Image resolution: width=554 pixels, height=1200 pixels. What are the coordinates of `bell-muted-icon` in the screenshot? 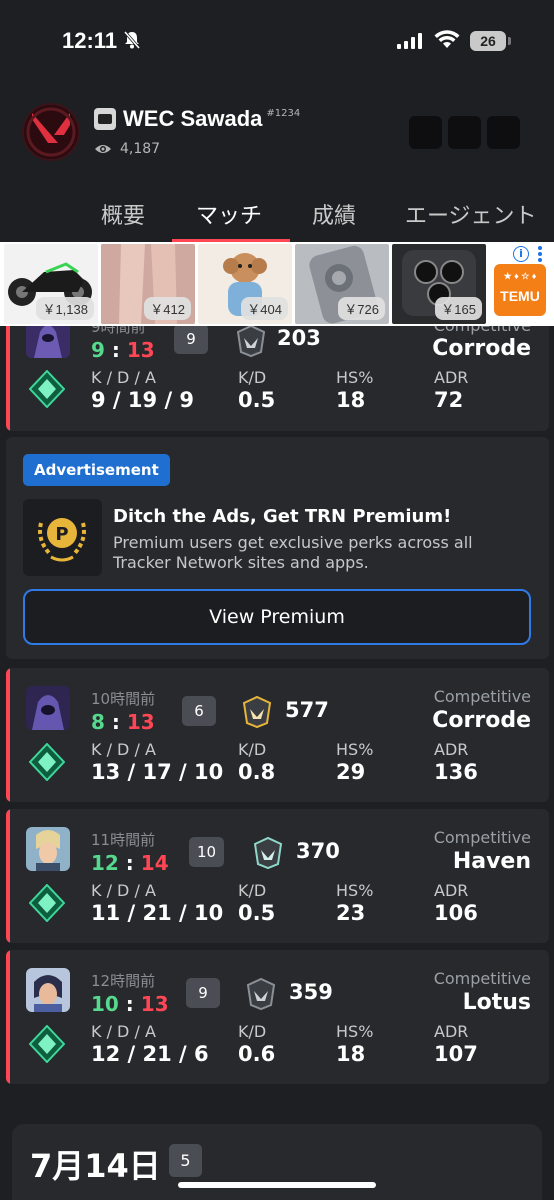 It's located at (132, 40).